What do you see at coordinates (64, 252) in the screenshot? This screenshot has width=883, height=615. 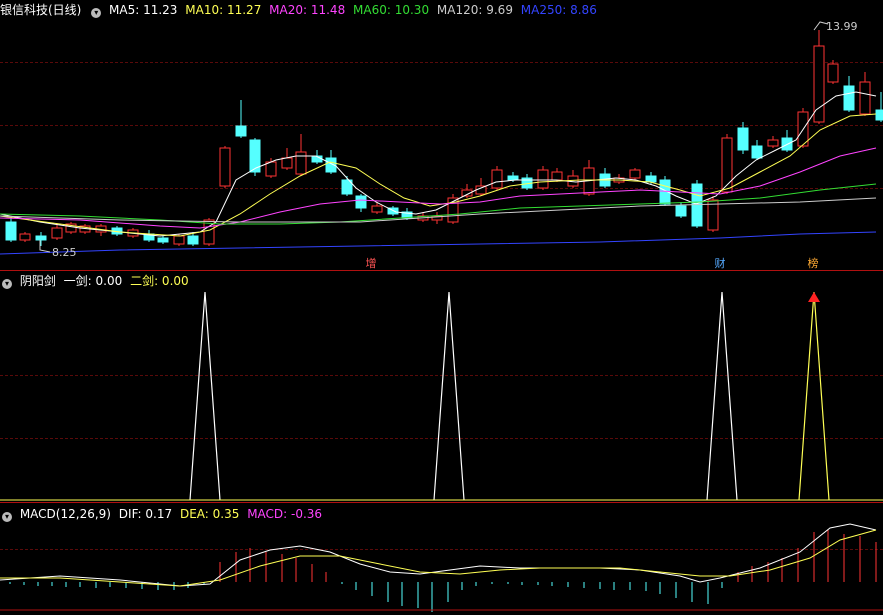 I see `low-price-label: 8.25` at bounding box center [64, 252].